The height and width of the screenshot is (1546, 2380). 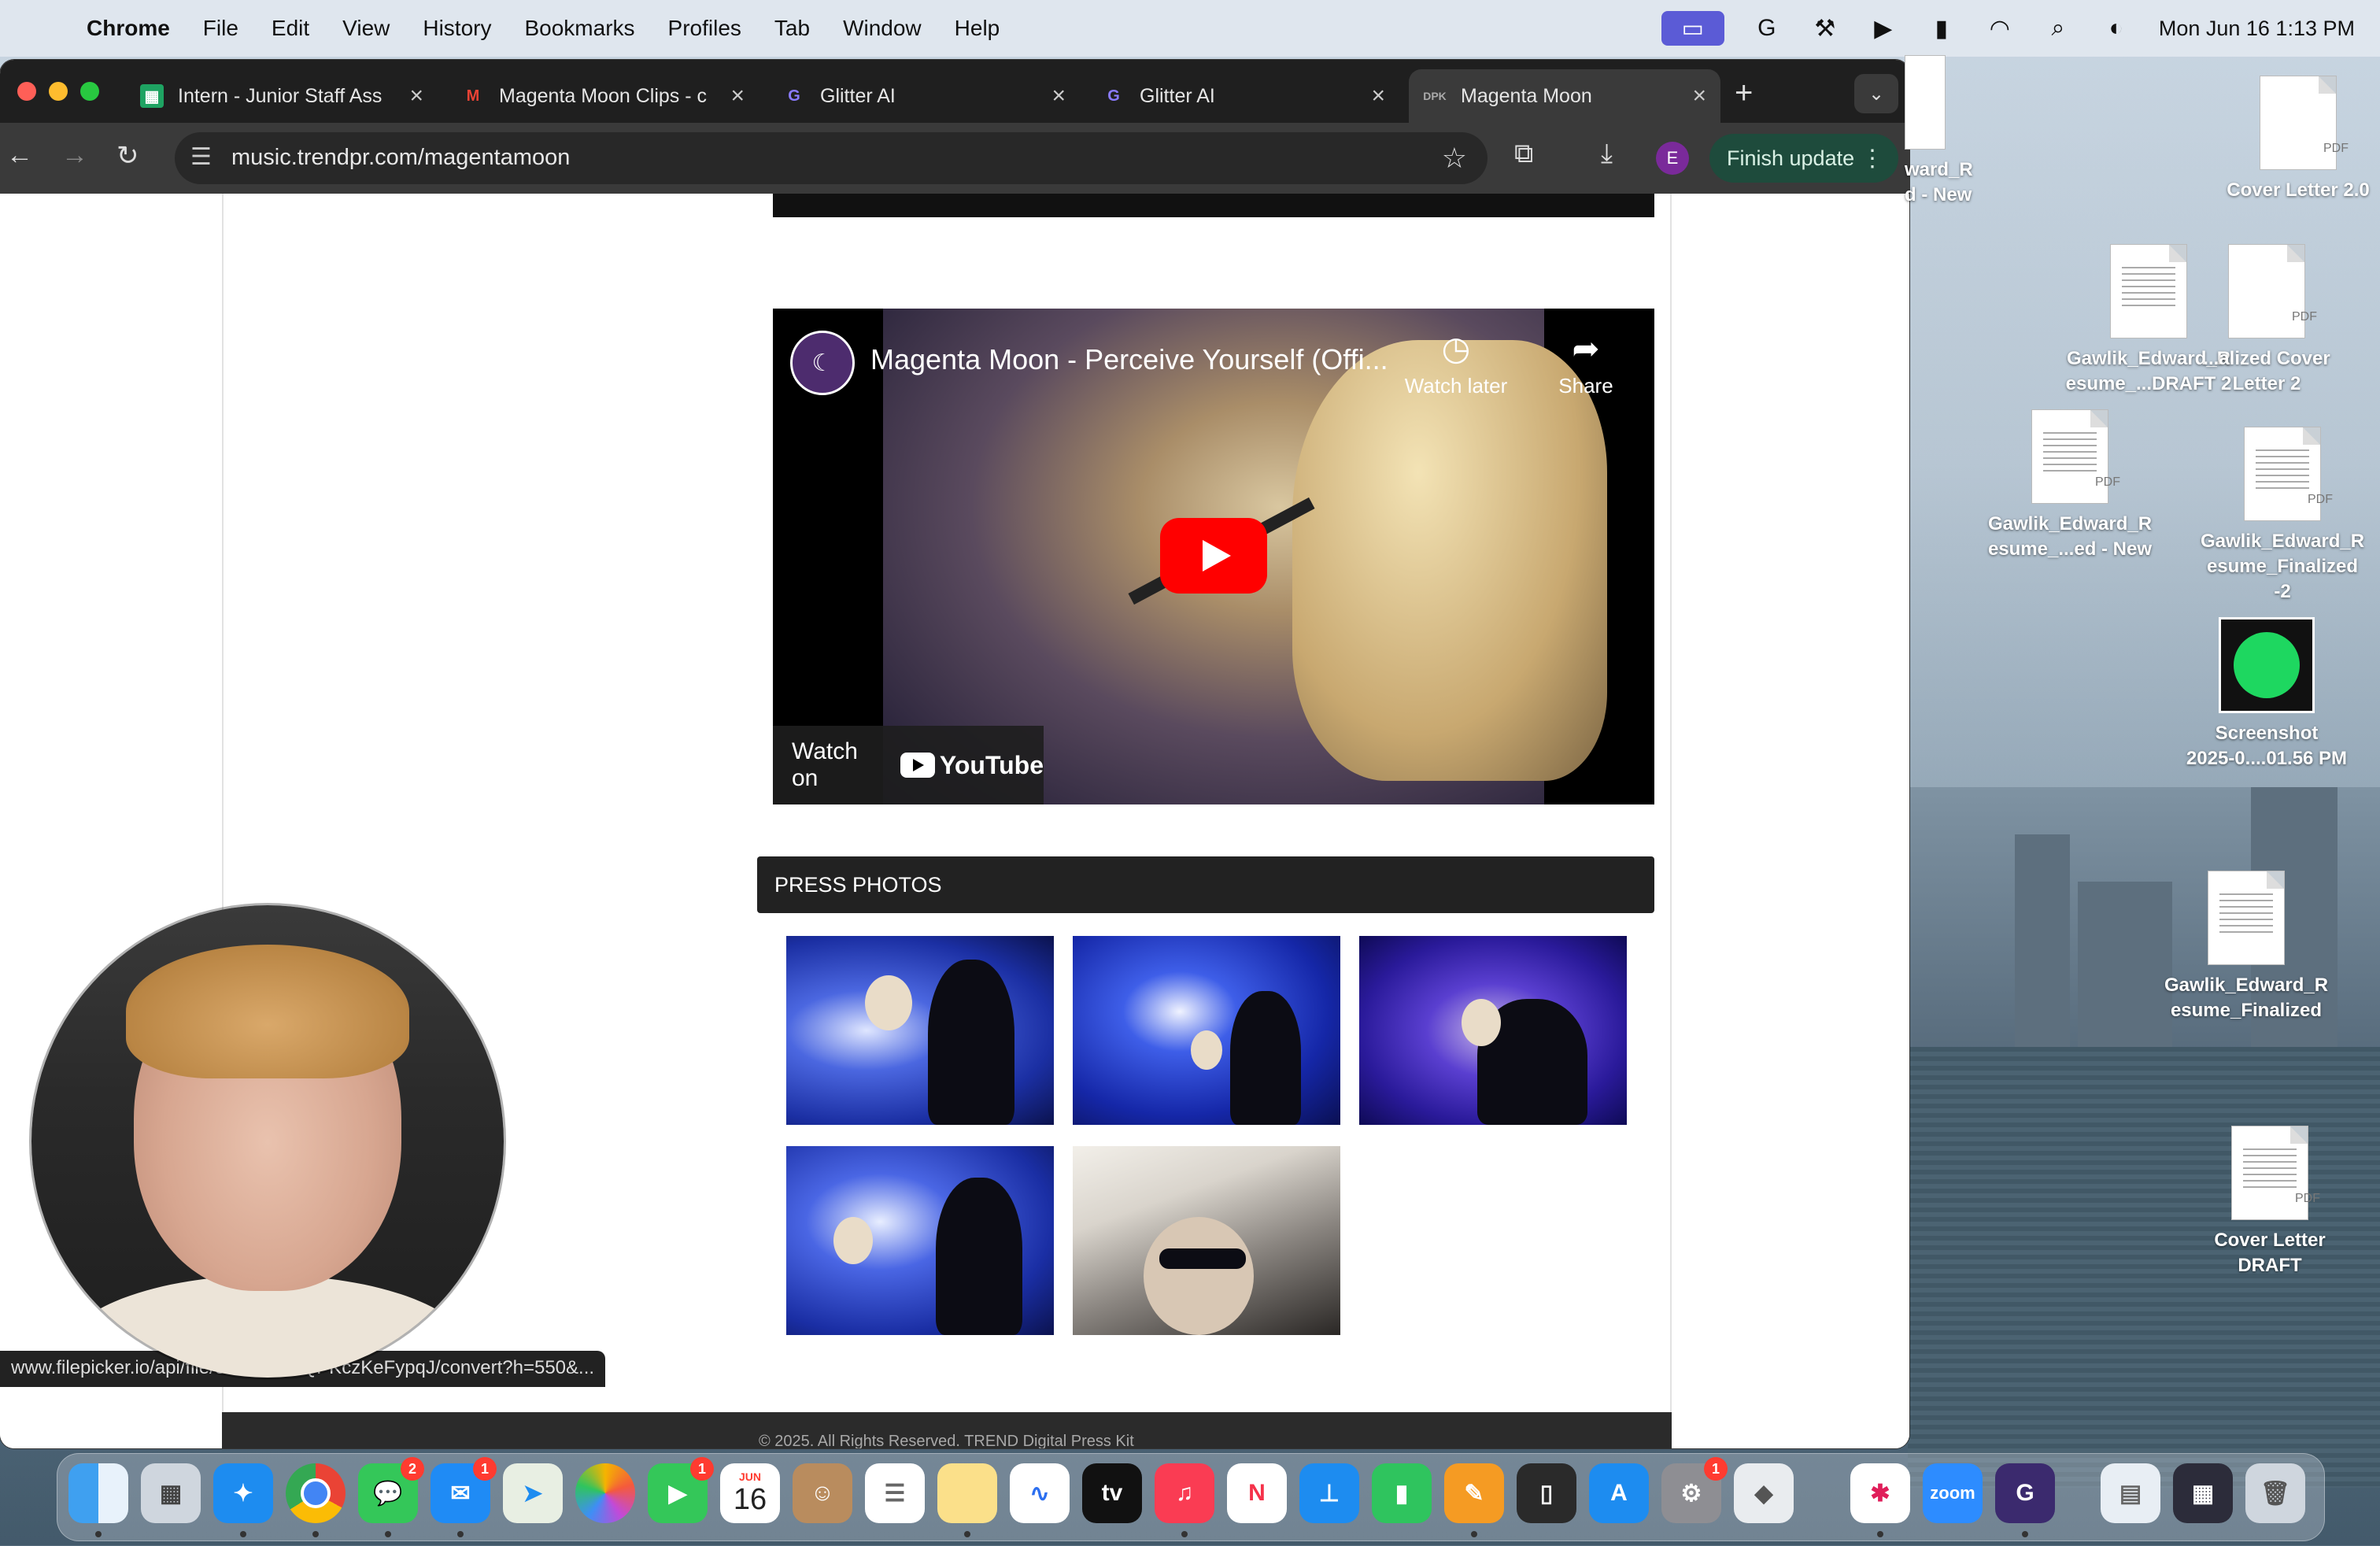 I want to click on tab-search-dropdown: ⌄, so click(x=1876, y=94).